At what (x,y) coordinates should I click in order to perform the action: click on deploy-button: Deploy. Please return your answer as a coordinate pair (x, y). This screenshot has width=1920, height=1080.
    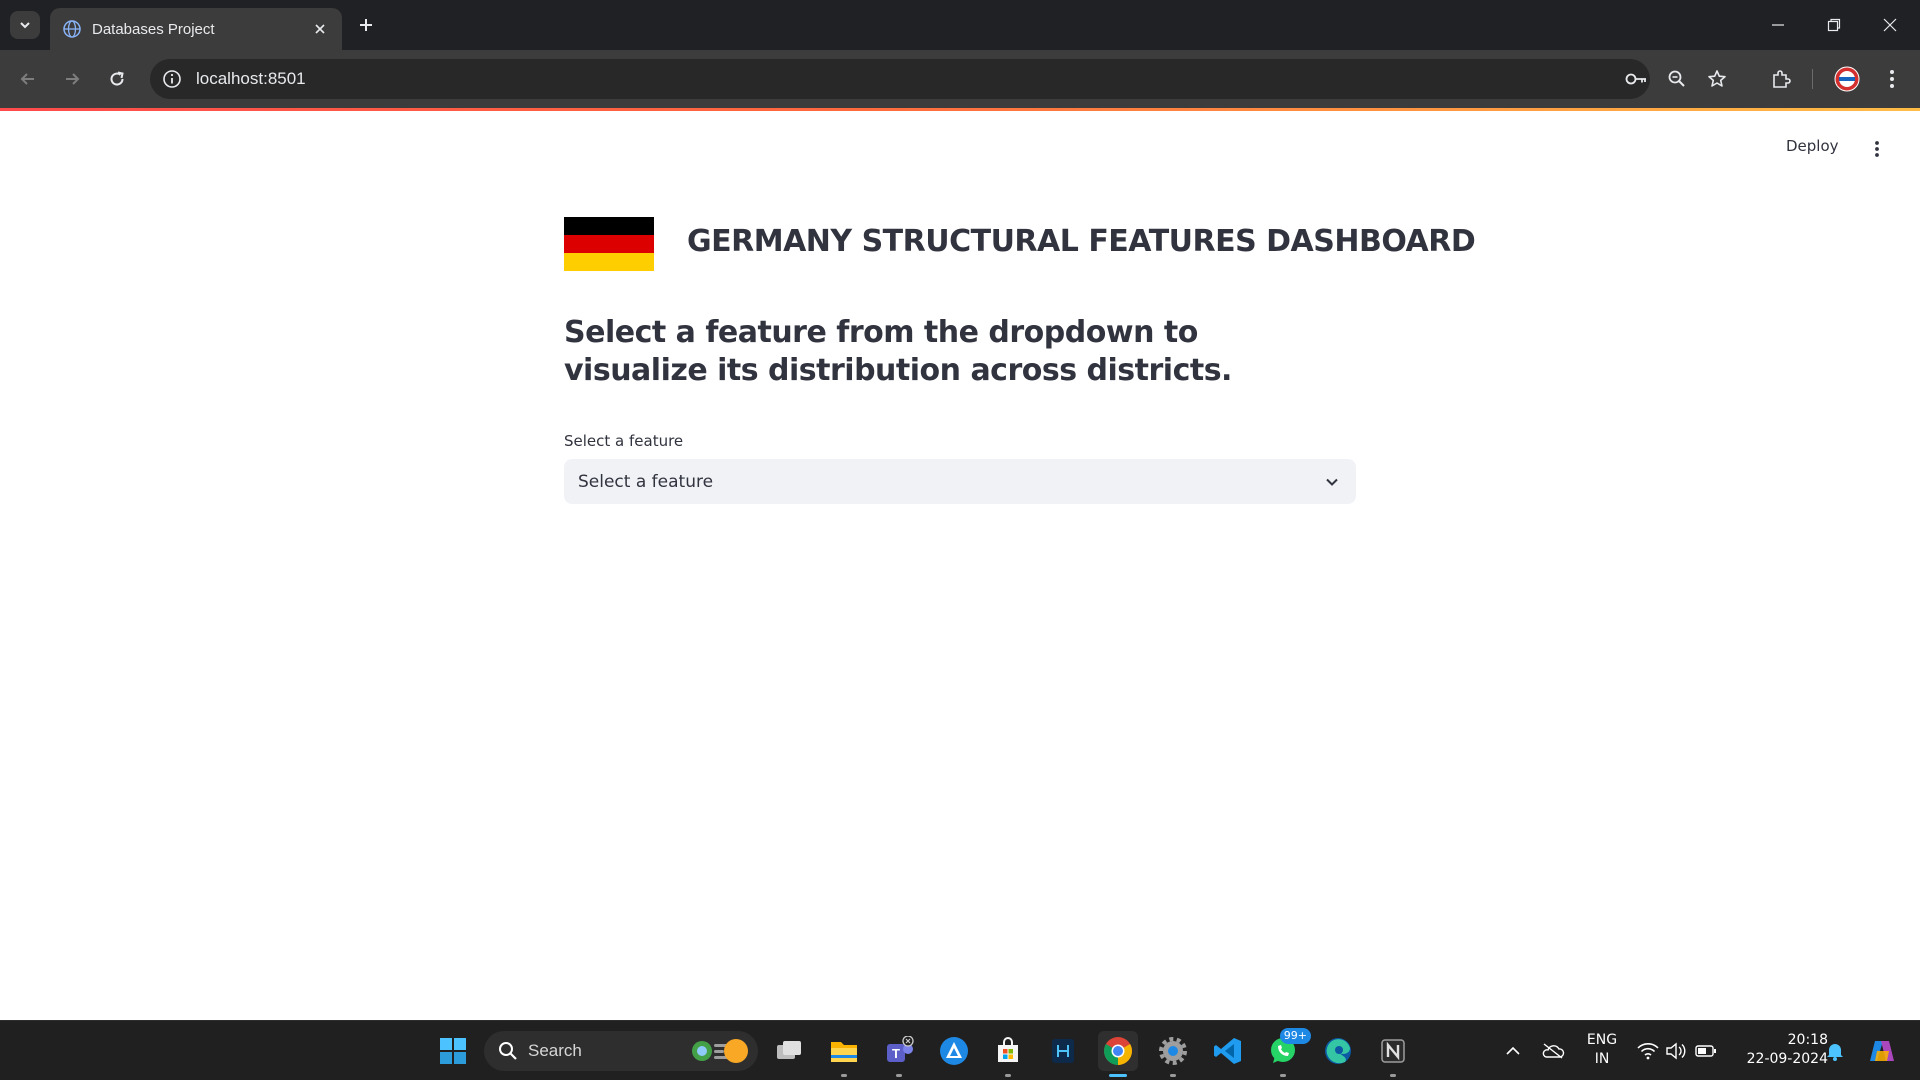
    Looking at the image, I should click on (1812, 149).